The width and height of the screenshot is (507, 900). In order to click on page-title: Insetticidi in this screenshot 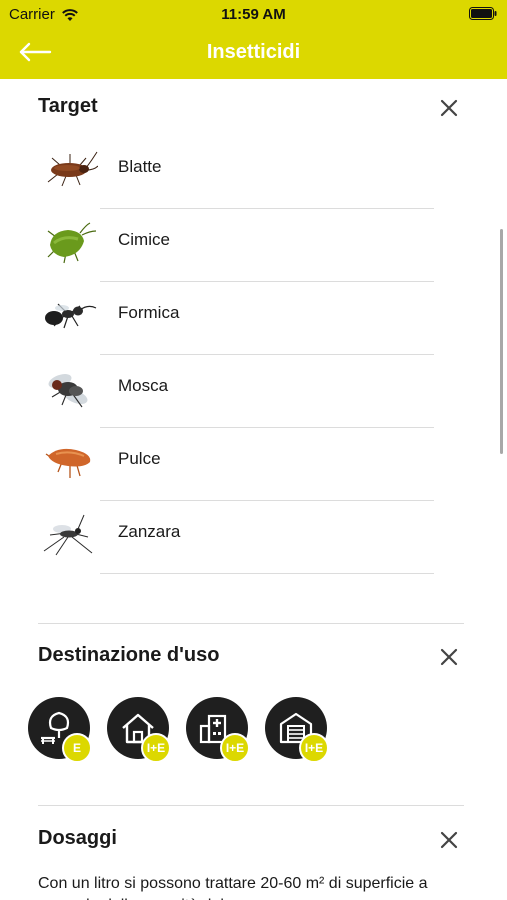, I will do `click(253, 52)`.